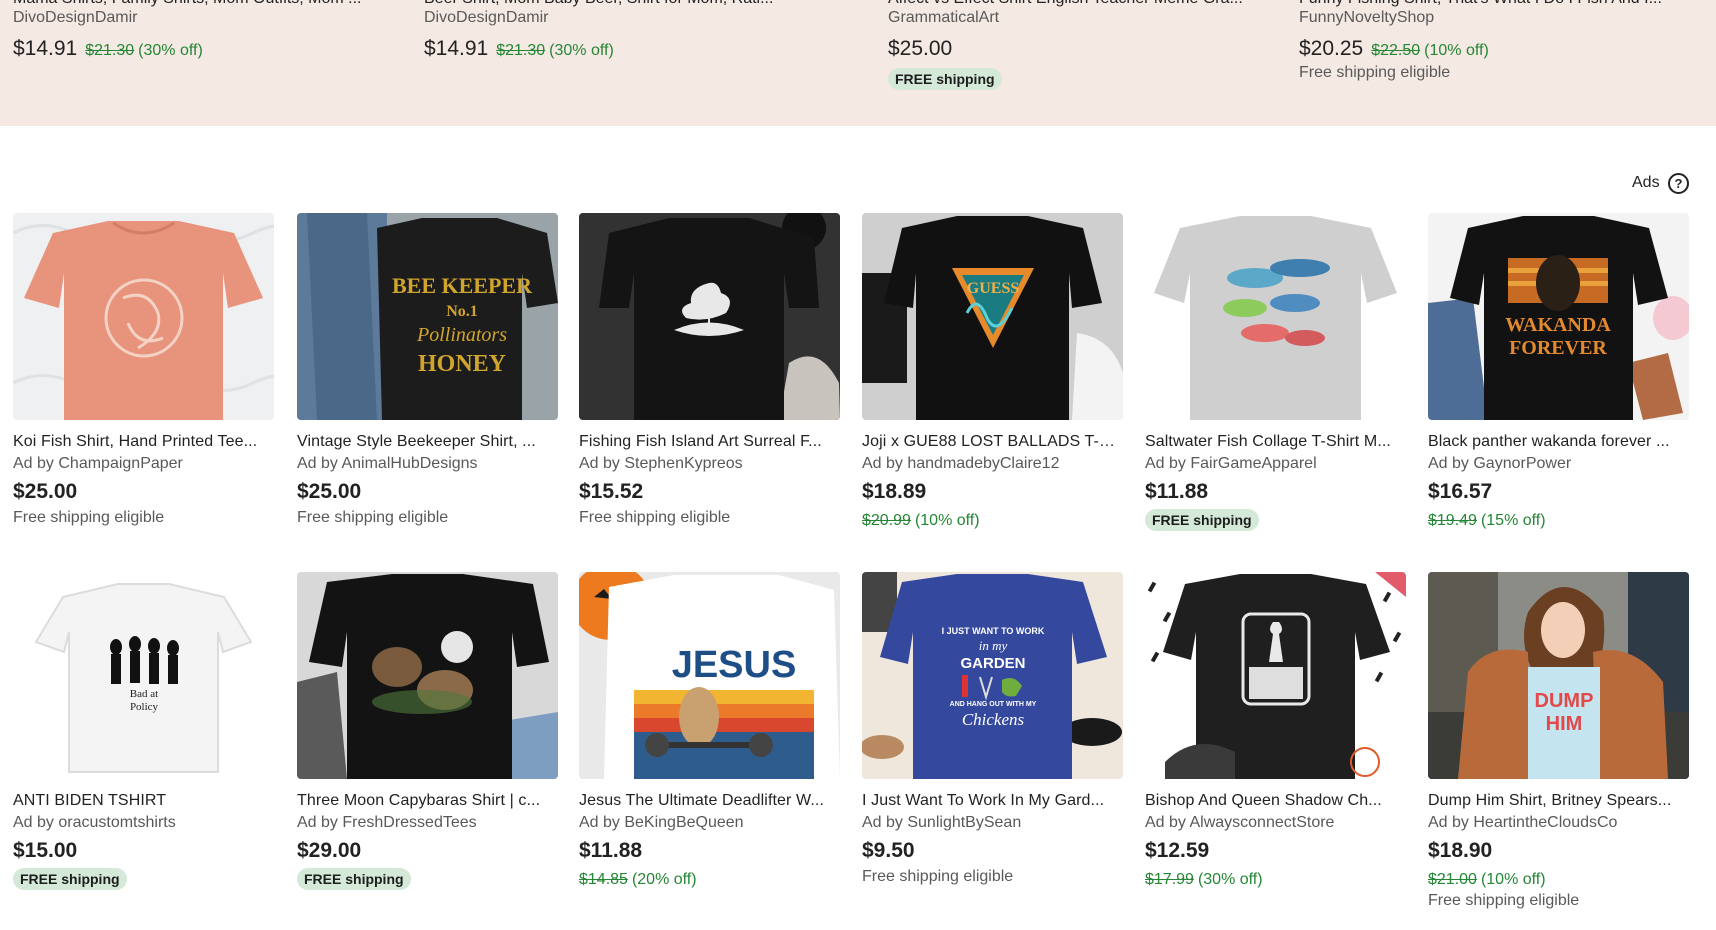  I want to click on original-price: $22.50, so click(1396, 50).